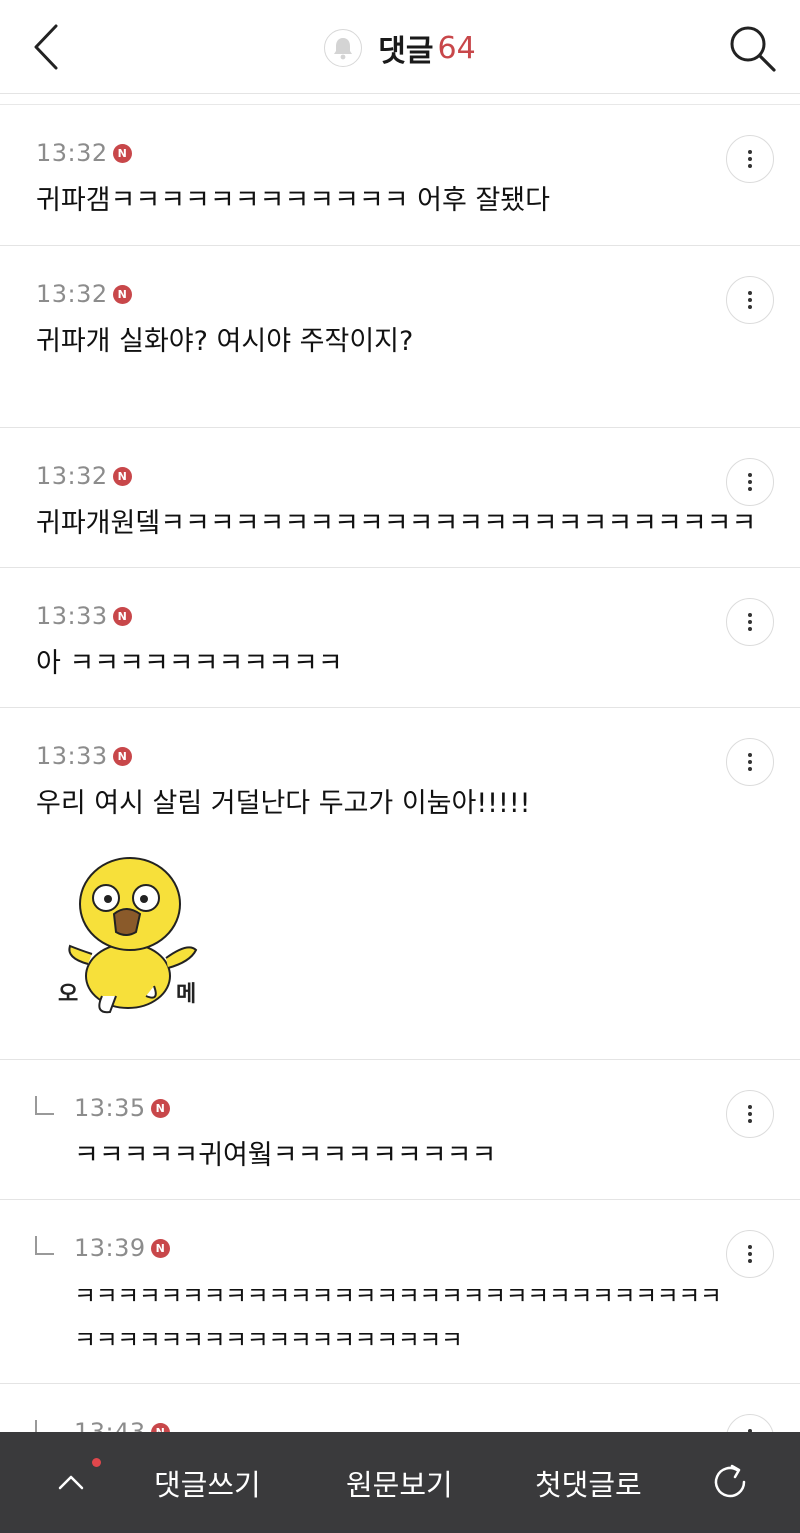  I want to click on refresh-icon, so click(730, 1481).